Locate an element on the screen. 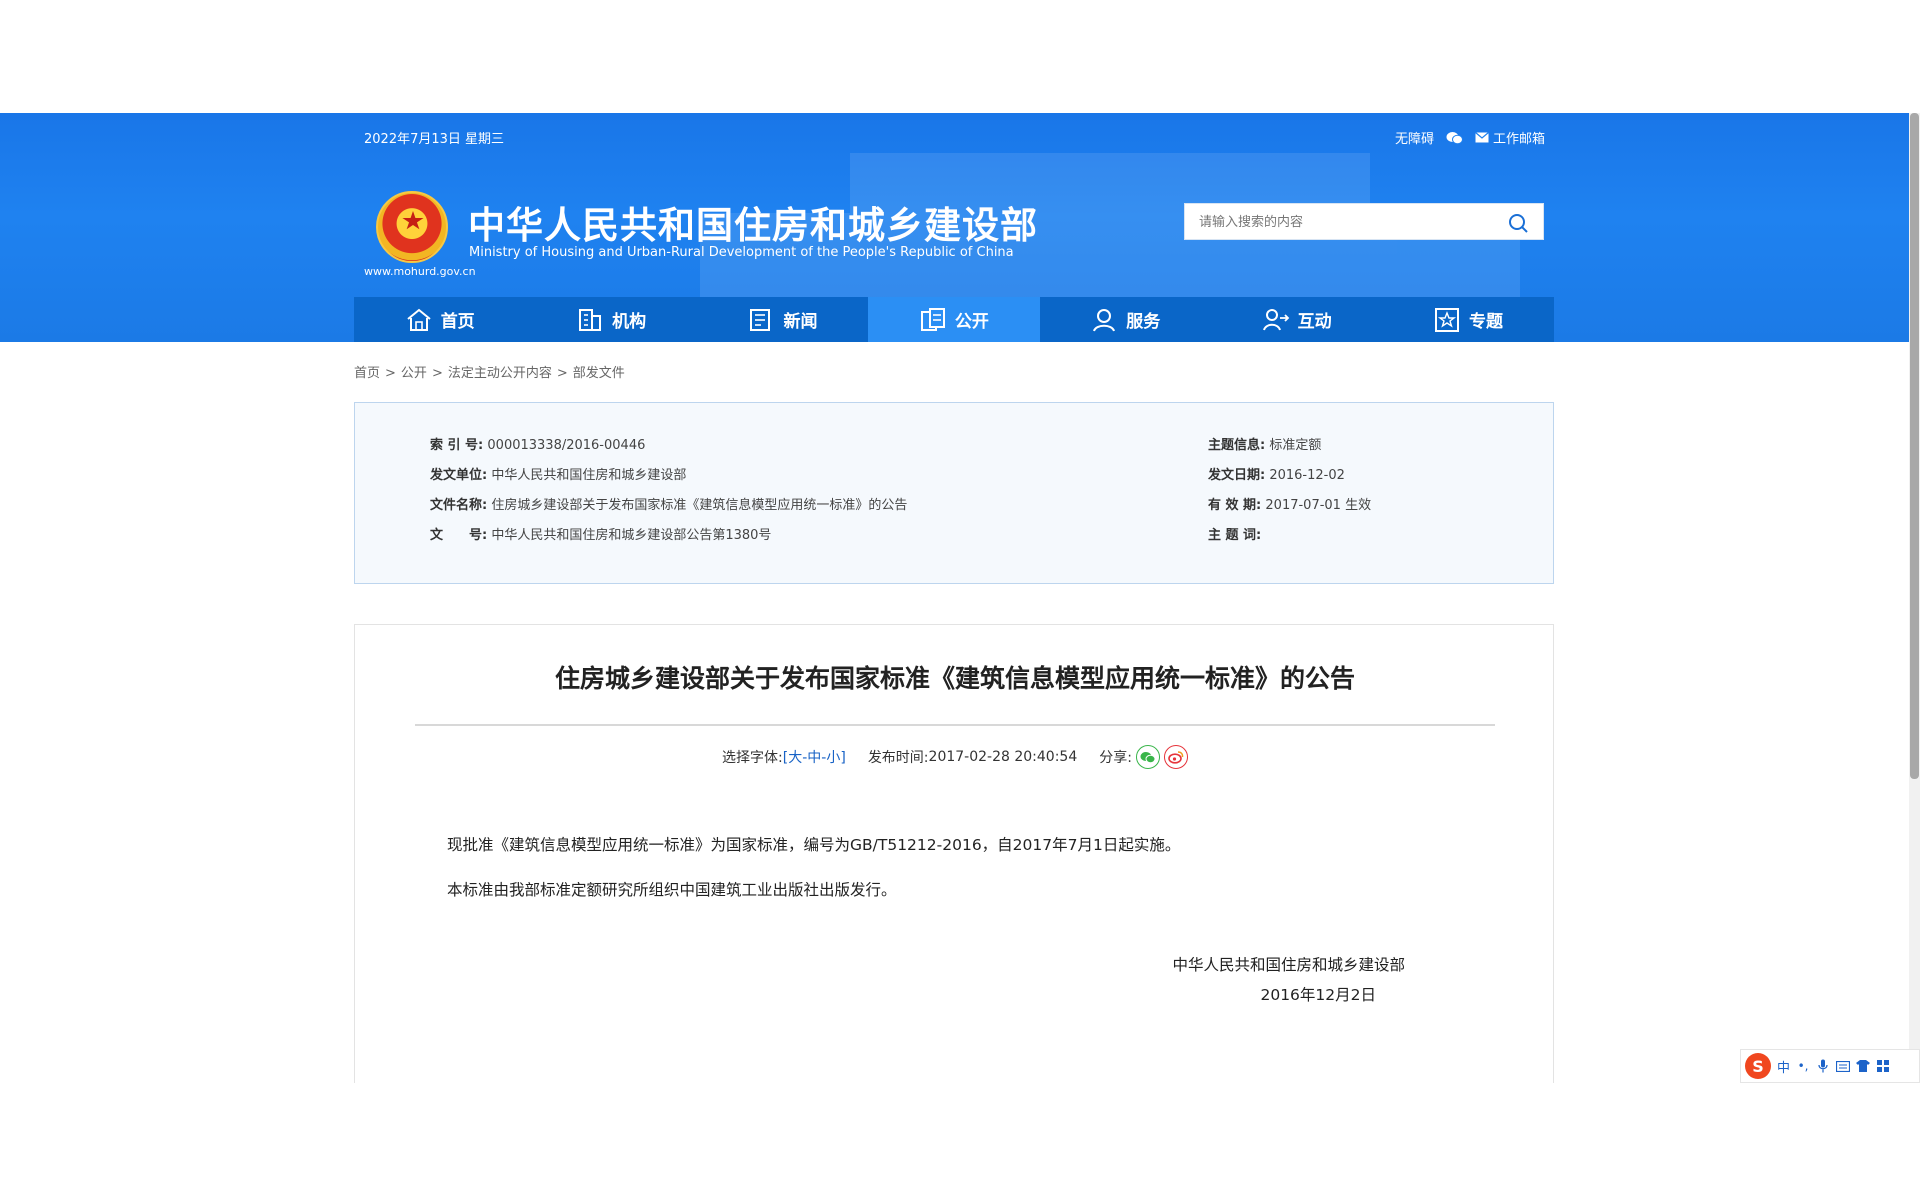 The width and height of the screenshot is (1920, 1188). document-icon is located at coordinates (932, 319).